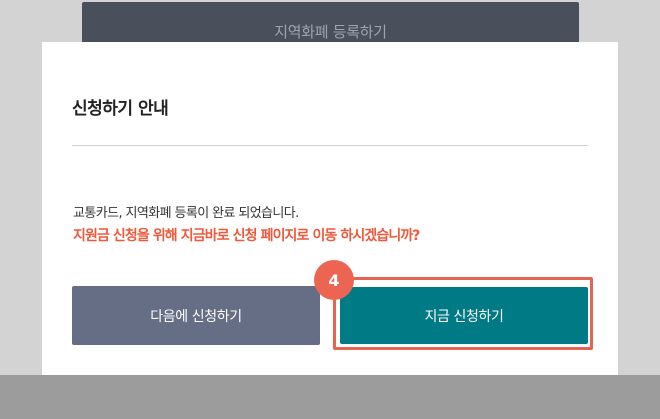  Describe the element at coordinates (330, 145) in the screenshot. I see `modal-divider` at that location.